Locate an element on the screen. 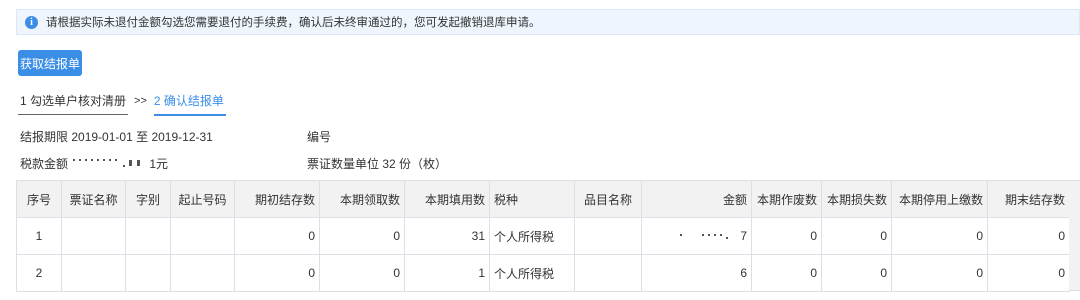 Image resolution: width=1080 pixels, height=300 pixels. column-header: 序号 is located at coordinates (39, 199).